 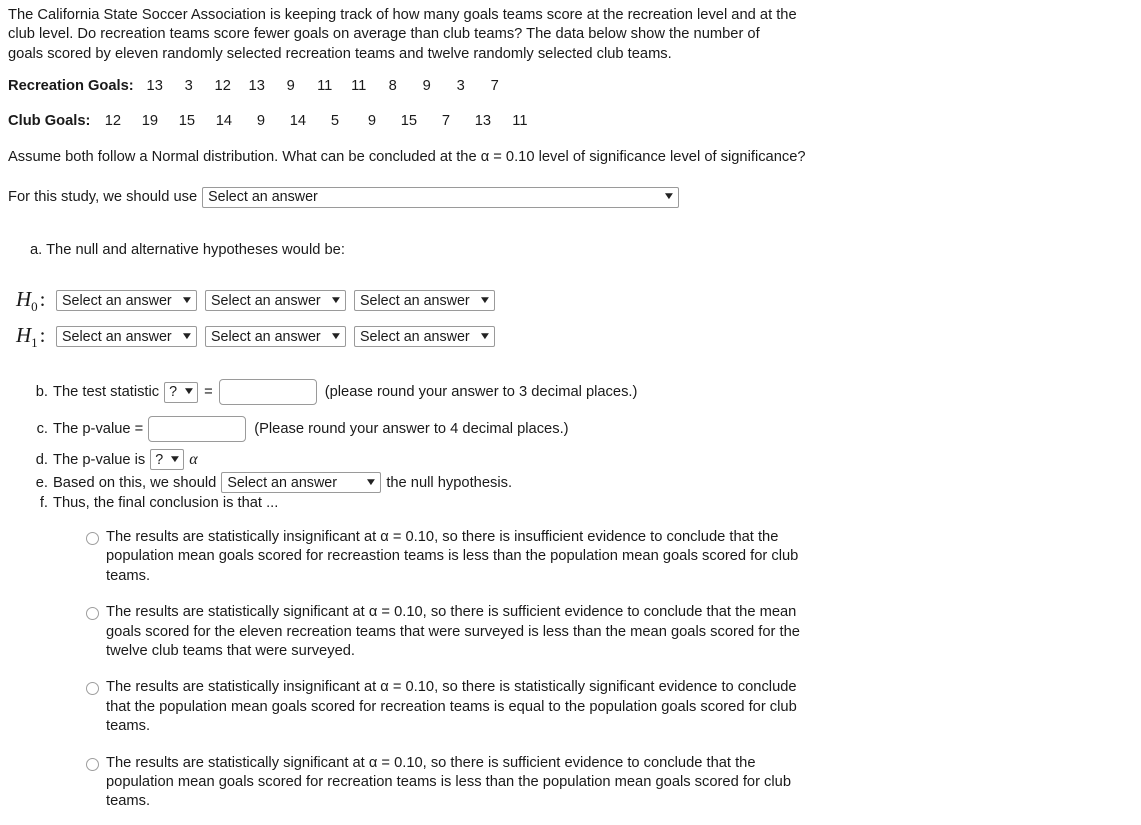 What do you see at coordinates (135, 482) in the screenshot?
I see `part-e-label-before: Based on this, we should` at bounding box center [135, 482].